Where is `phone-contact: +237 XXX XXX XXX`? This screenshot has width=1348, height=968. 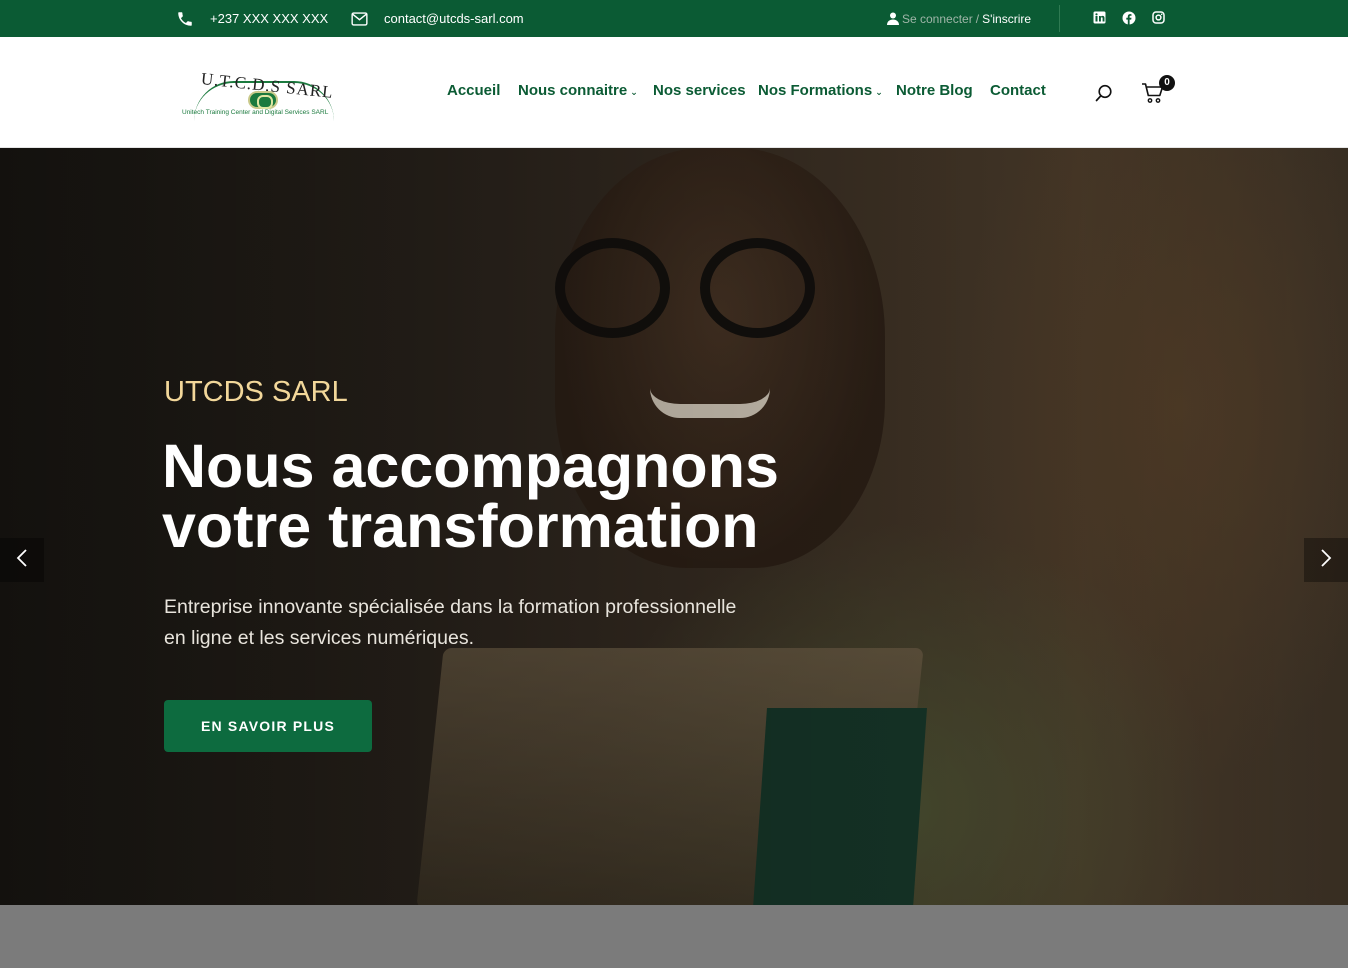
phone-contact: +237 XXX XXX XXX is located at coordinates (252, 18).